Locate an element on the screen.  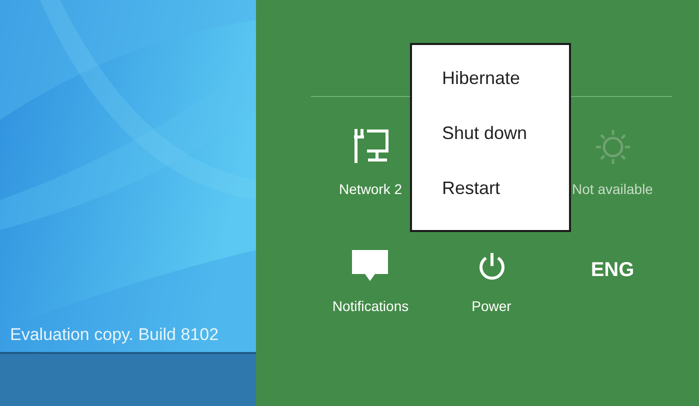
notifications-tile-label: Notifications is located at coordinates (370, 306).